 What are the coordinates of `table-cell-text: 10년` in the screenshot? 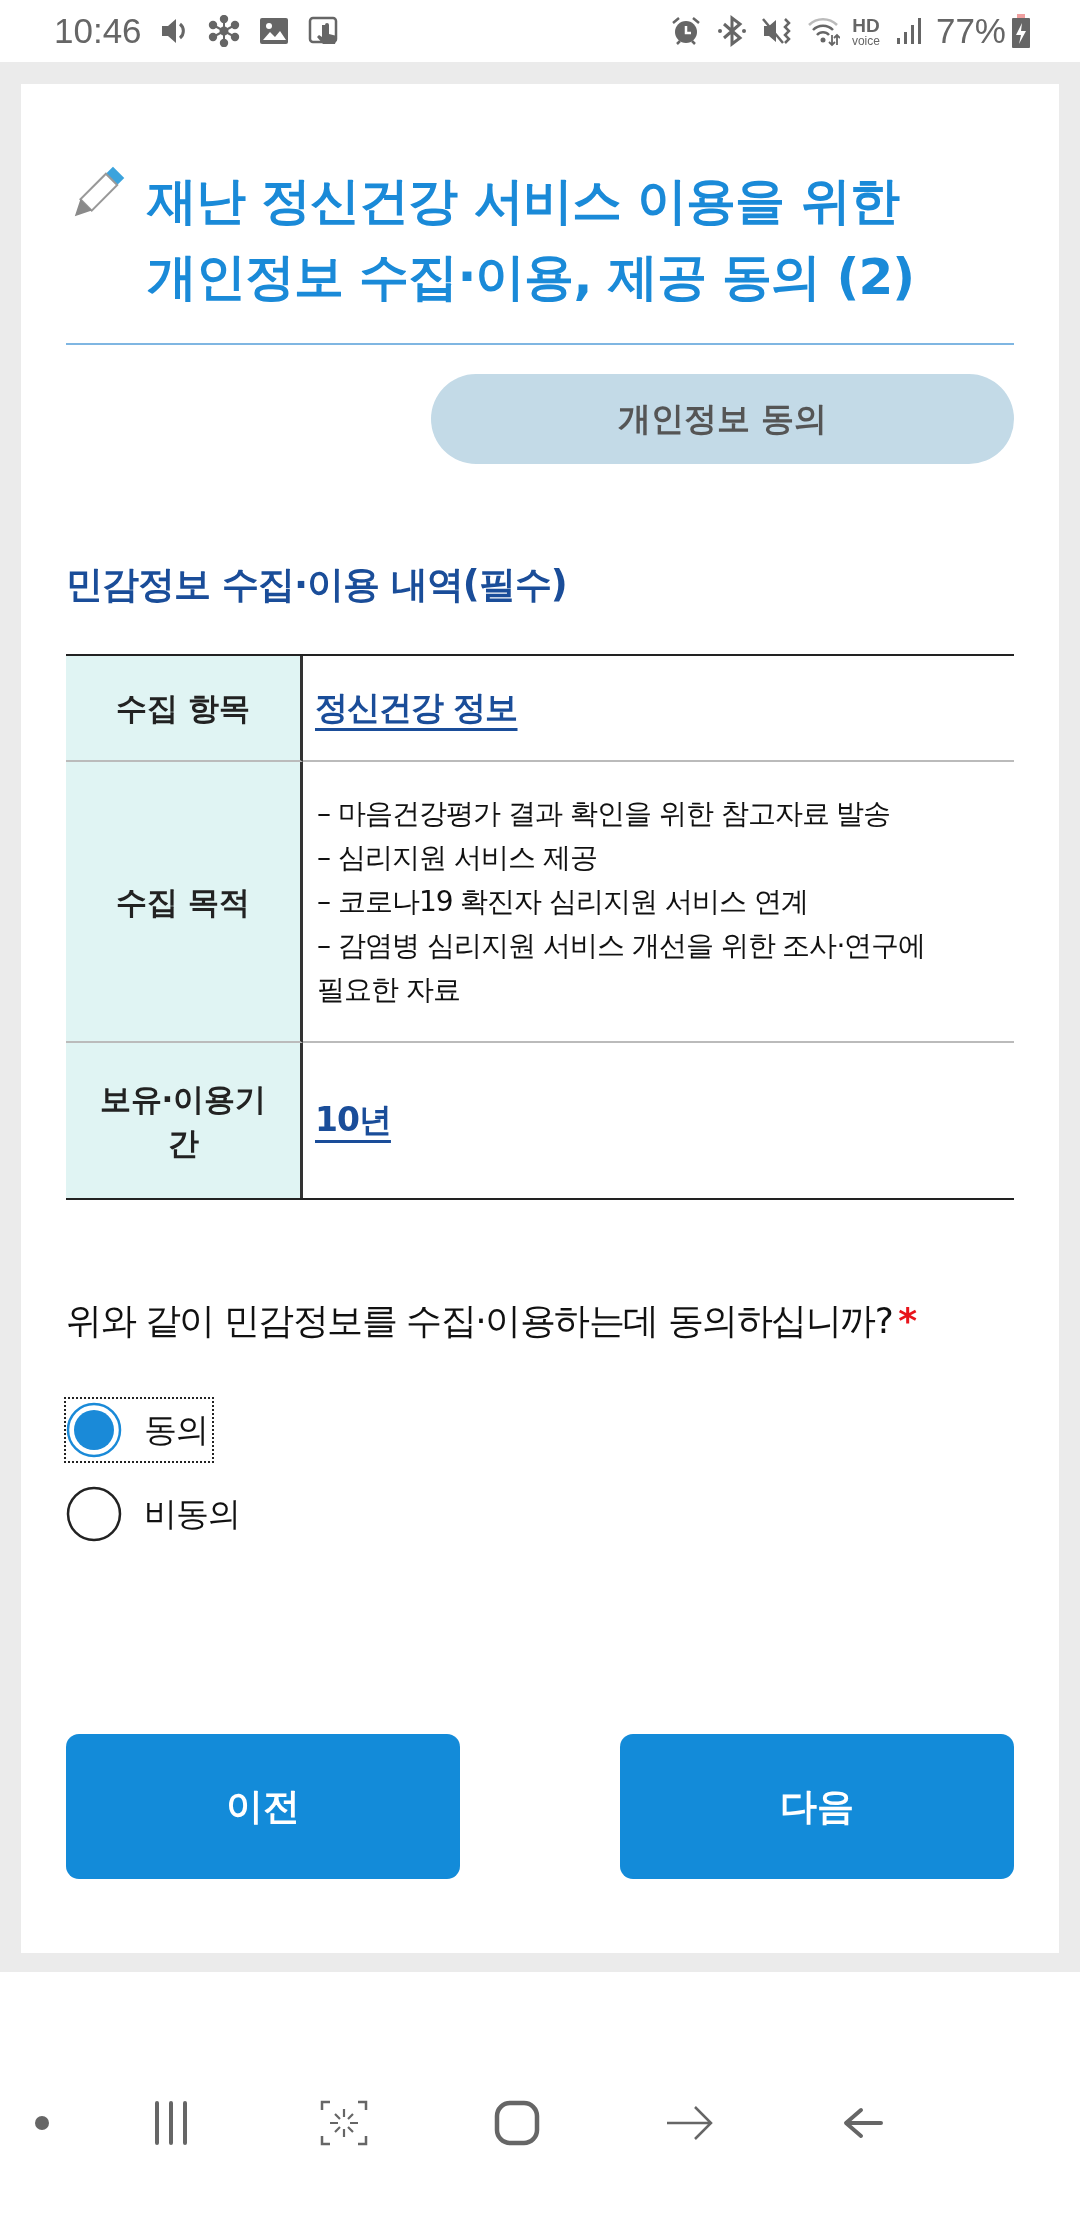 It's located at (353, 1120).